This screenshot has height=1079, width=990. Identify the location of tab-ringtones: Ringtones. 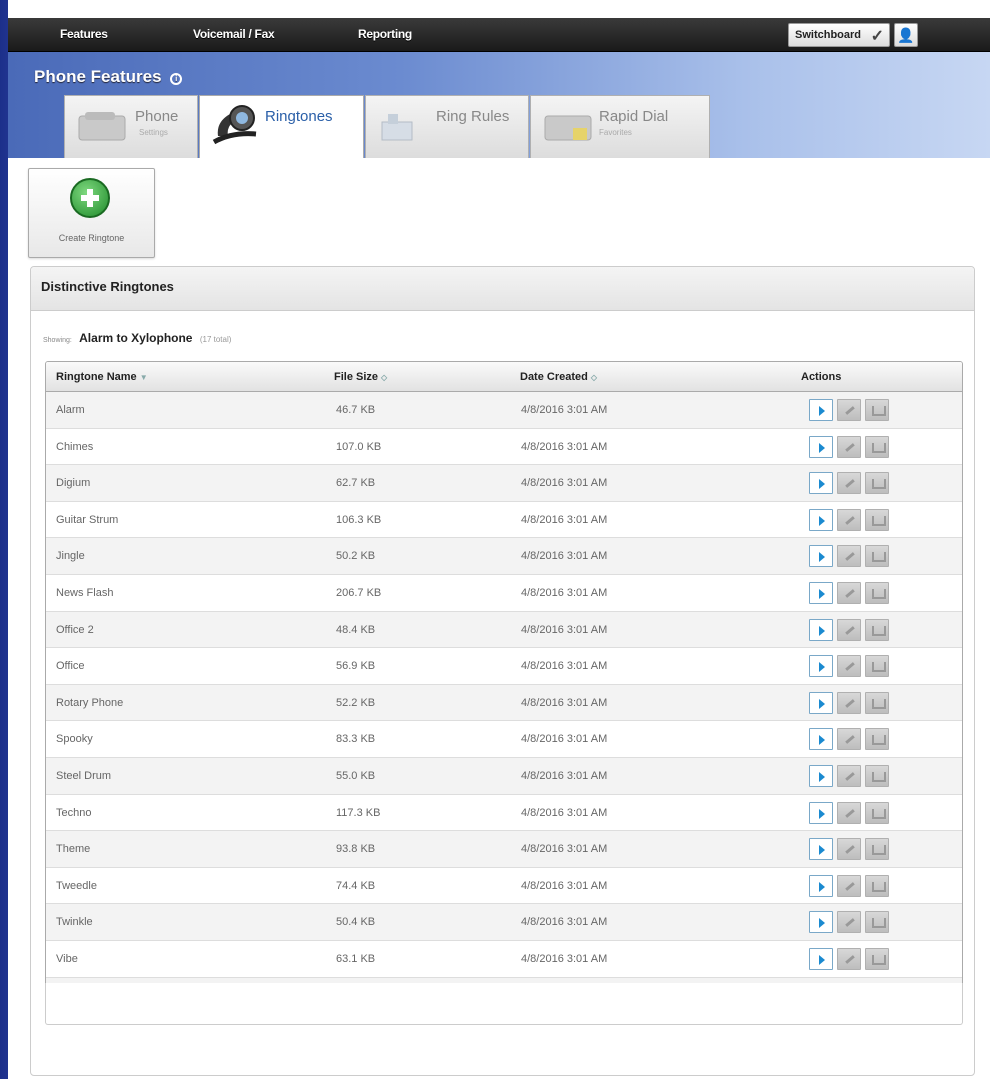
(281, 127).